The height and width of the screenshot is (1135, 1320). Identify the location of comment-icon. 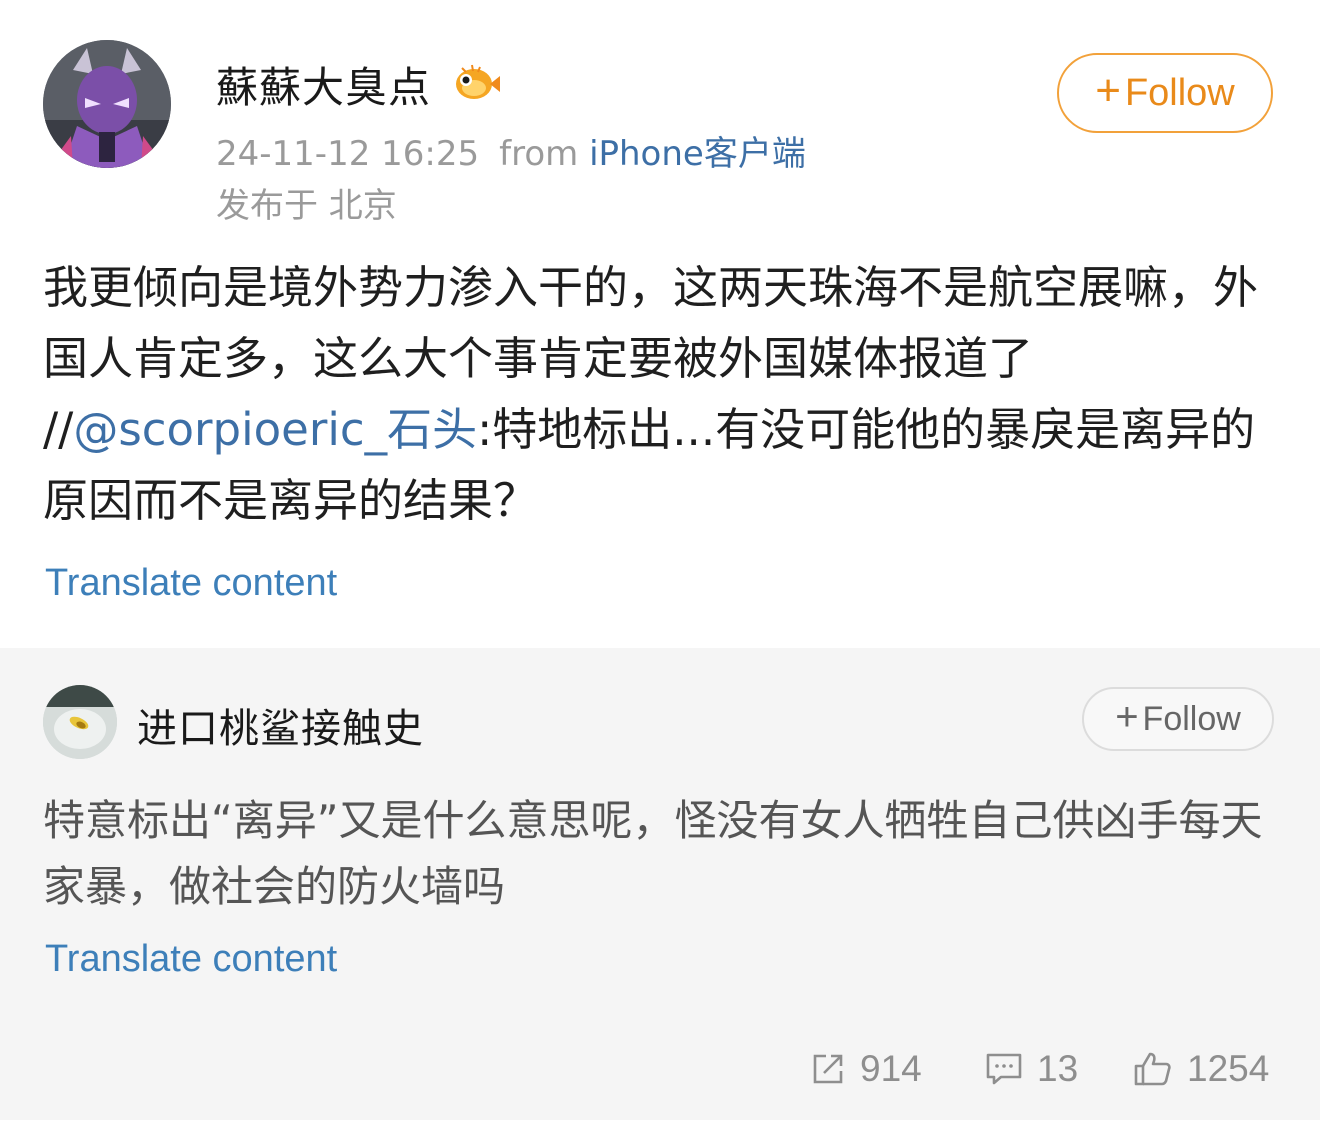
(1004, 1069).